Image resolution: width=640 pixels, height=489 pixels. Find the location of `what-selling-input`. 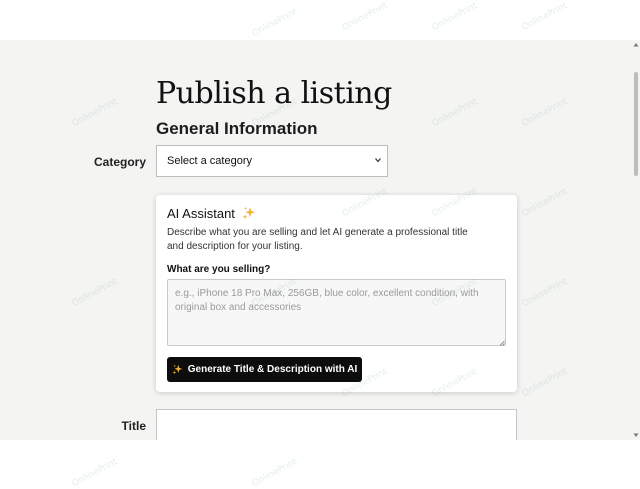

what-selling-input is located at coordinates (336, 312).